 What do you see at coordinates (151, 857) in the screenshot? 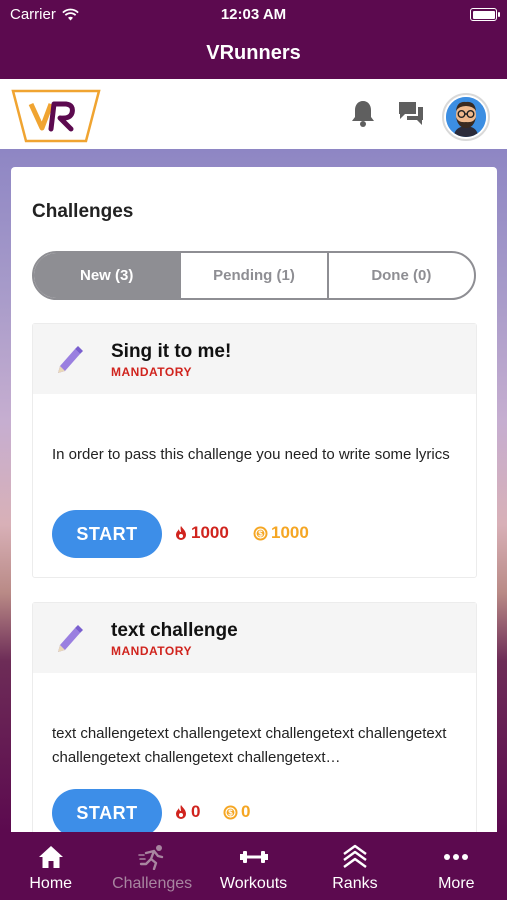
I see `runner-icon` at bounding box center [151, 857].